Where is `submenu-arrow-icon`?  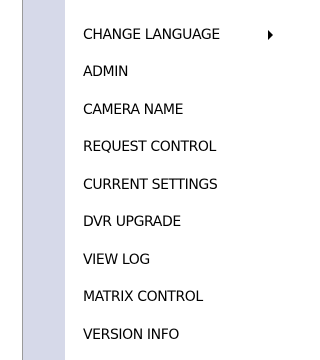 submenu-arrow-icon is located at coordinates (270, 34).